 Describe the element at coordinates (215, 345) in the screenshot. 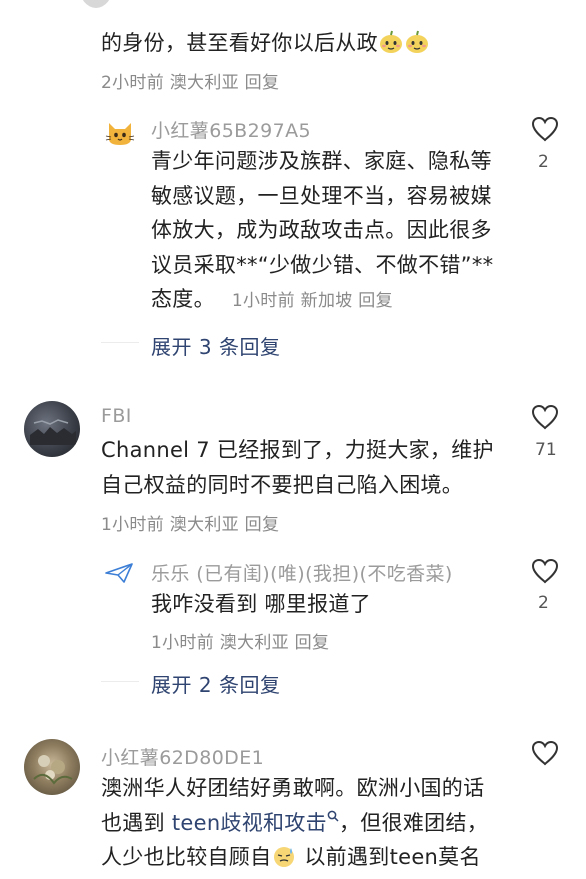

I see `expand-replies-button: 展开 3 条回复` at that location.